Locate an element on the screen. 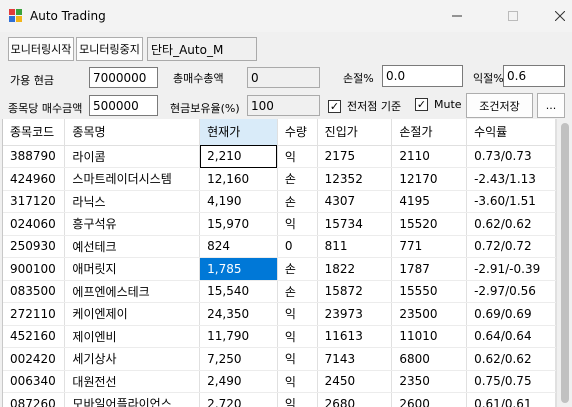 This screenshot has width=572, height=407. table-row: 317120 라닉스 4,190 손 4307 4195 -3.60/1.51 is located at coordinates (279, 201).